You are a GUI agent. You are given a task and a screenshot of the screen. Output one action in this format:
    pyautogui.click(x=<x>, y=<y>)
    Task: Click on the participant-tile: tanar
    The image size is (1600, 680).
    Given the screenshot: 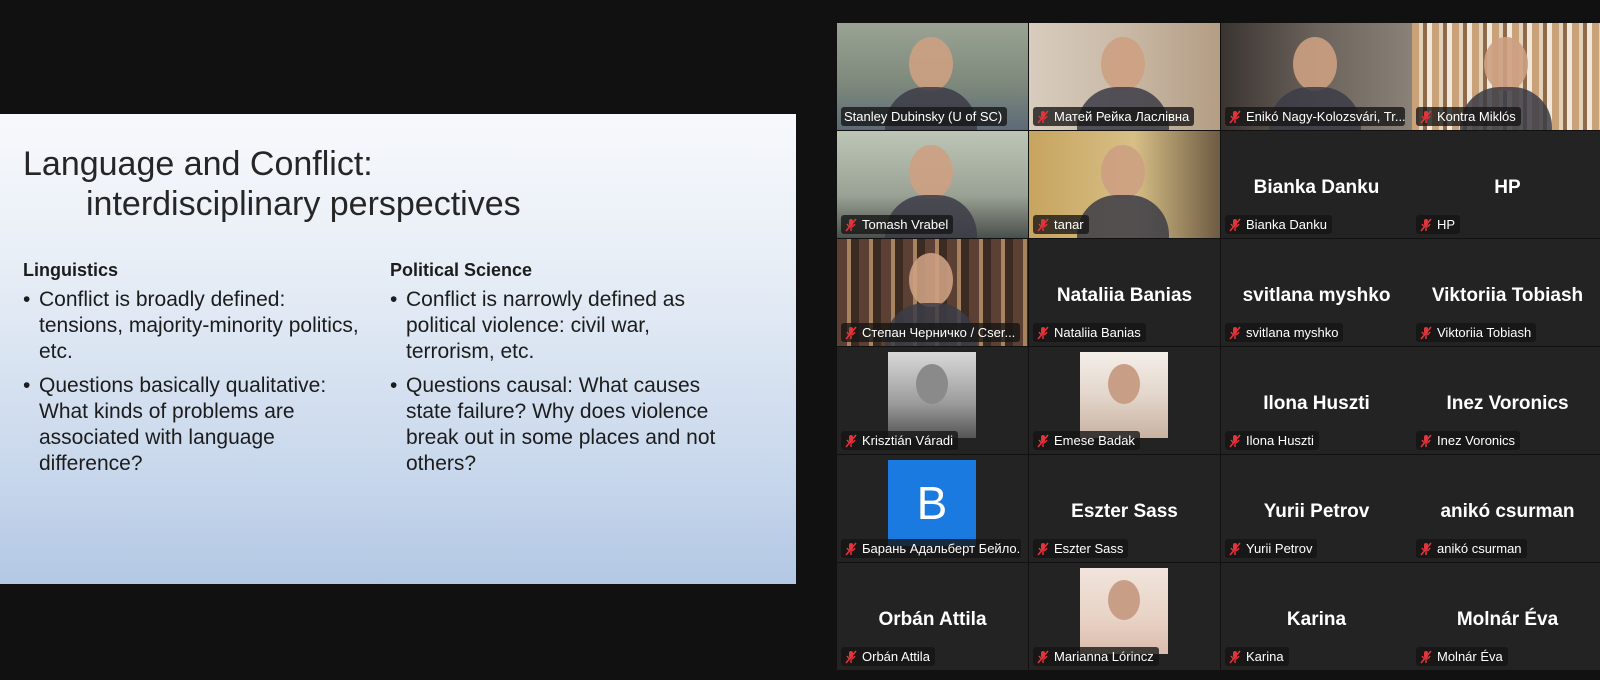 What is the action you would take?
    pyautogui.click(x=1124, y=184)
    